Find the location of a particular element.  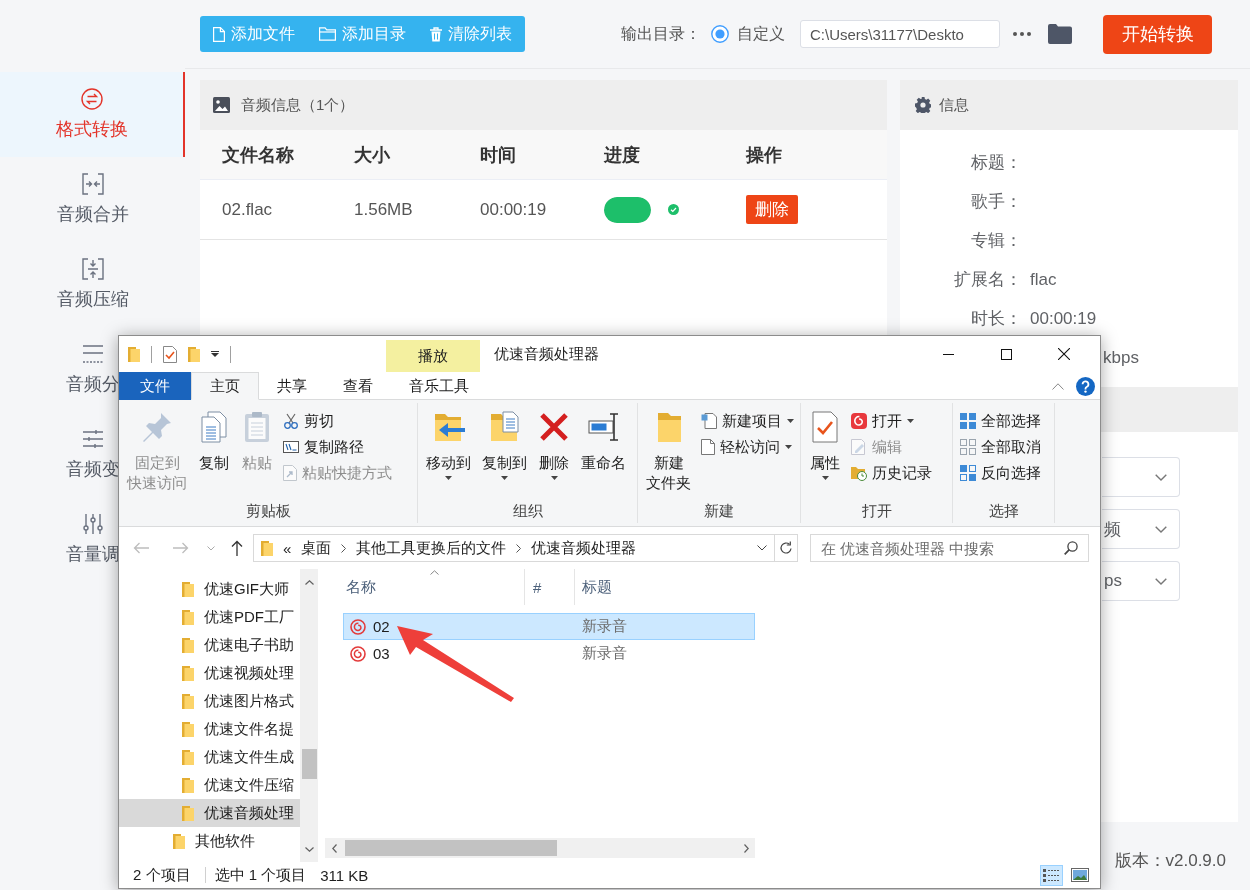

tree-item: 优速文件压缩 is located at coordinates (209, 785).